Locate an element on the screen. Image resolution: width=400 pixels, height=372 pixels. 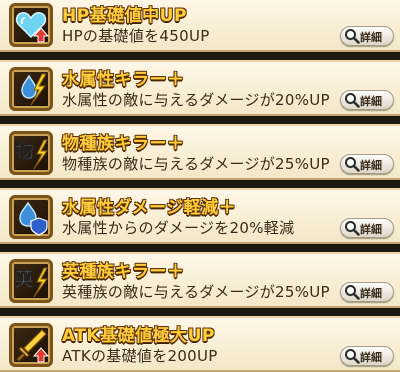
ability-description: 水属性の敵に与えるダメージが20%UP is located at coordinates (196, 100).